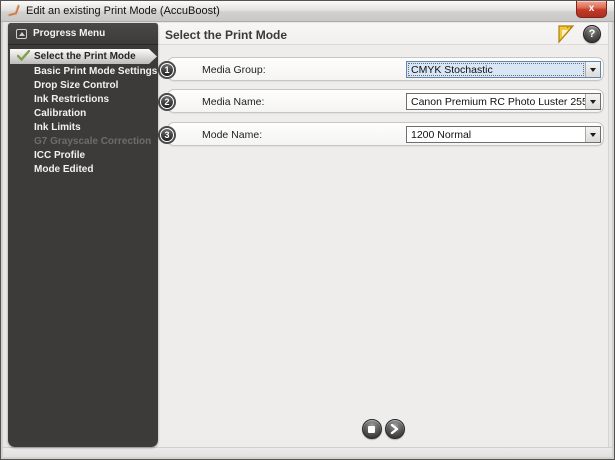 The width and height of the screenshot is (615, 460). I want to click on help-button: ?, so click(592, 34).